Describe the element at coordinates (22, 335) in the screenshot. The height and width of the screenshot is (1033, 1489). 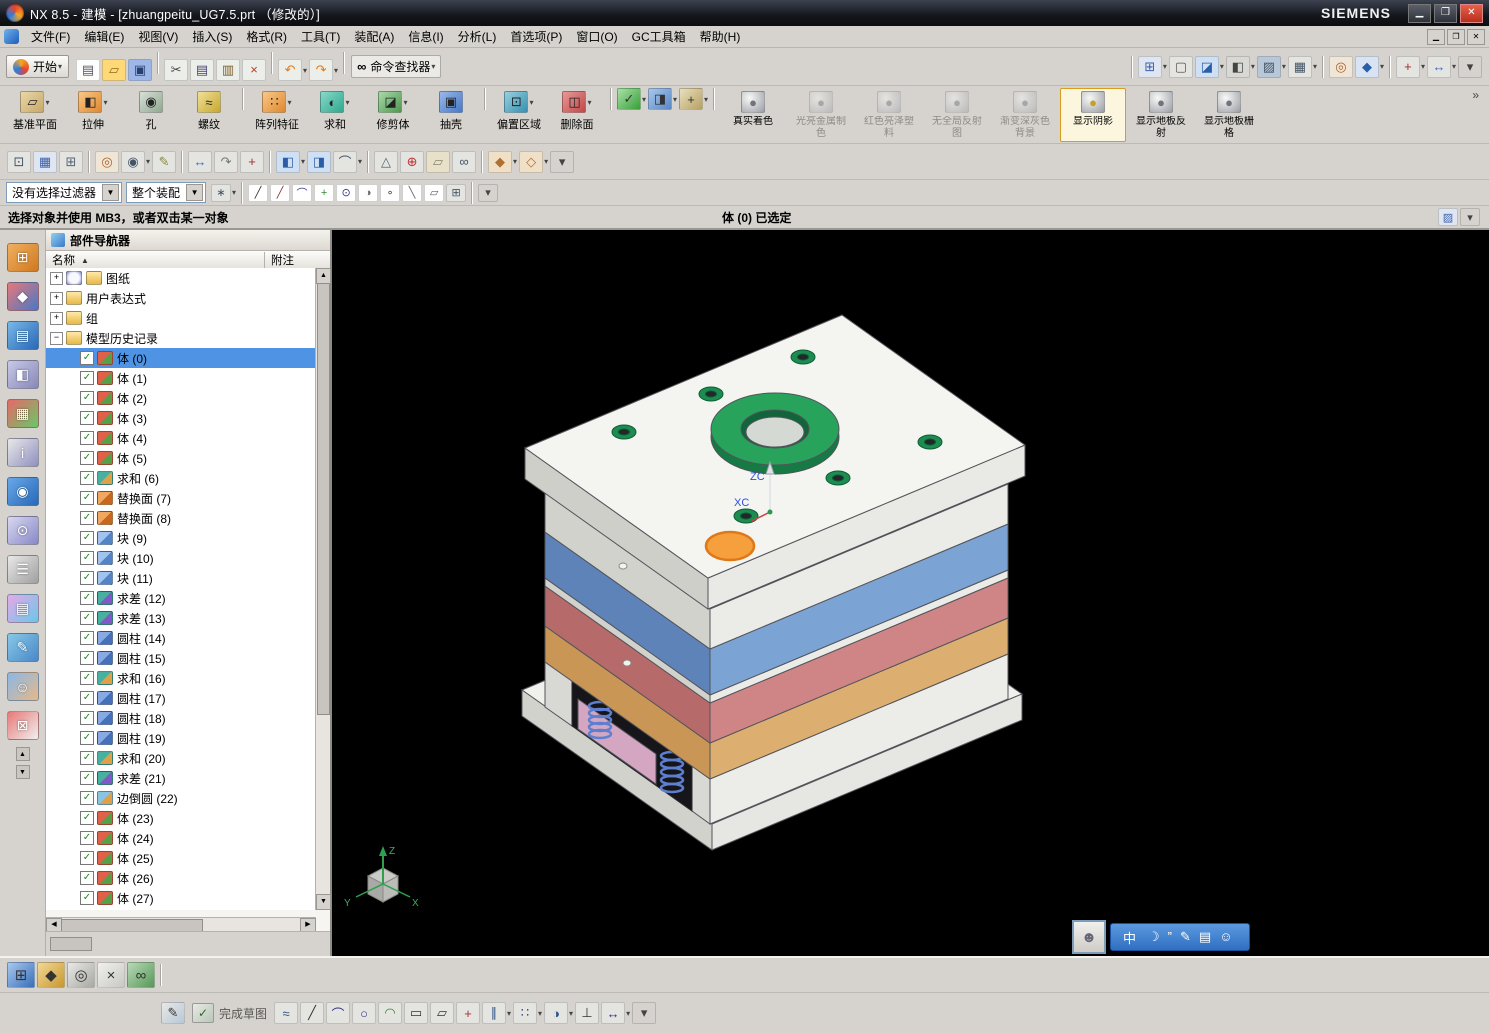
I see `part-navigator-icon: ▤` at that location.